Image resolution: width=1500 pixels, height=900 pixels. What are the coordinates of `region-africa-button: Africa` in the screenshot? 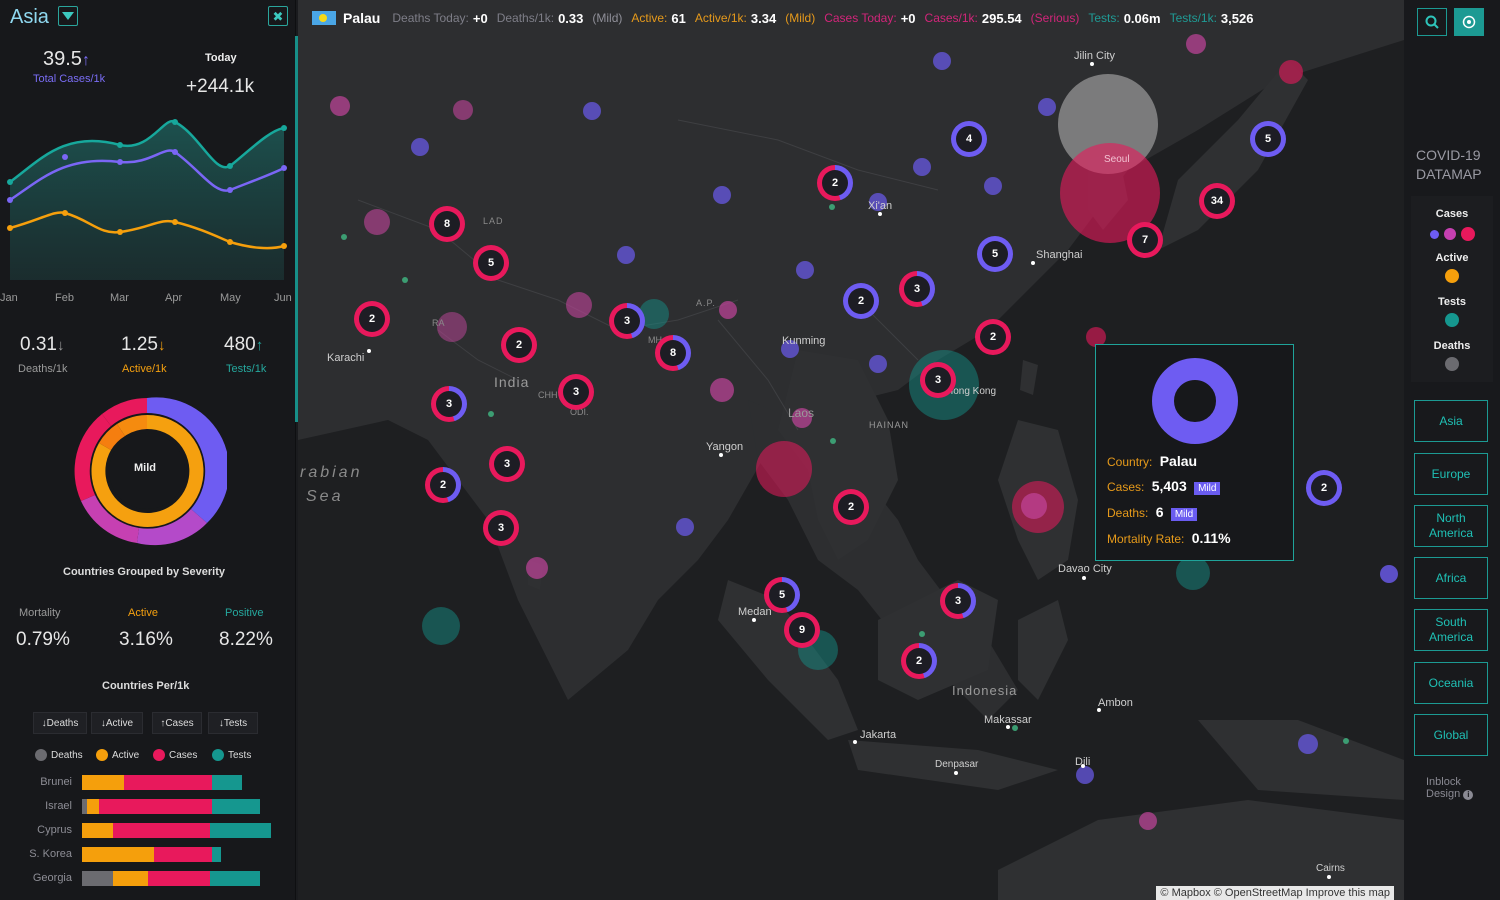 It's located at (1451, 578).